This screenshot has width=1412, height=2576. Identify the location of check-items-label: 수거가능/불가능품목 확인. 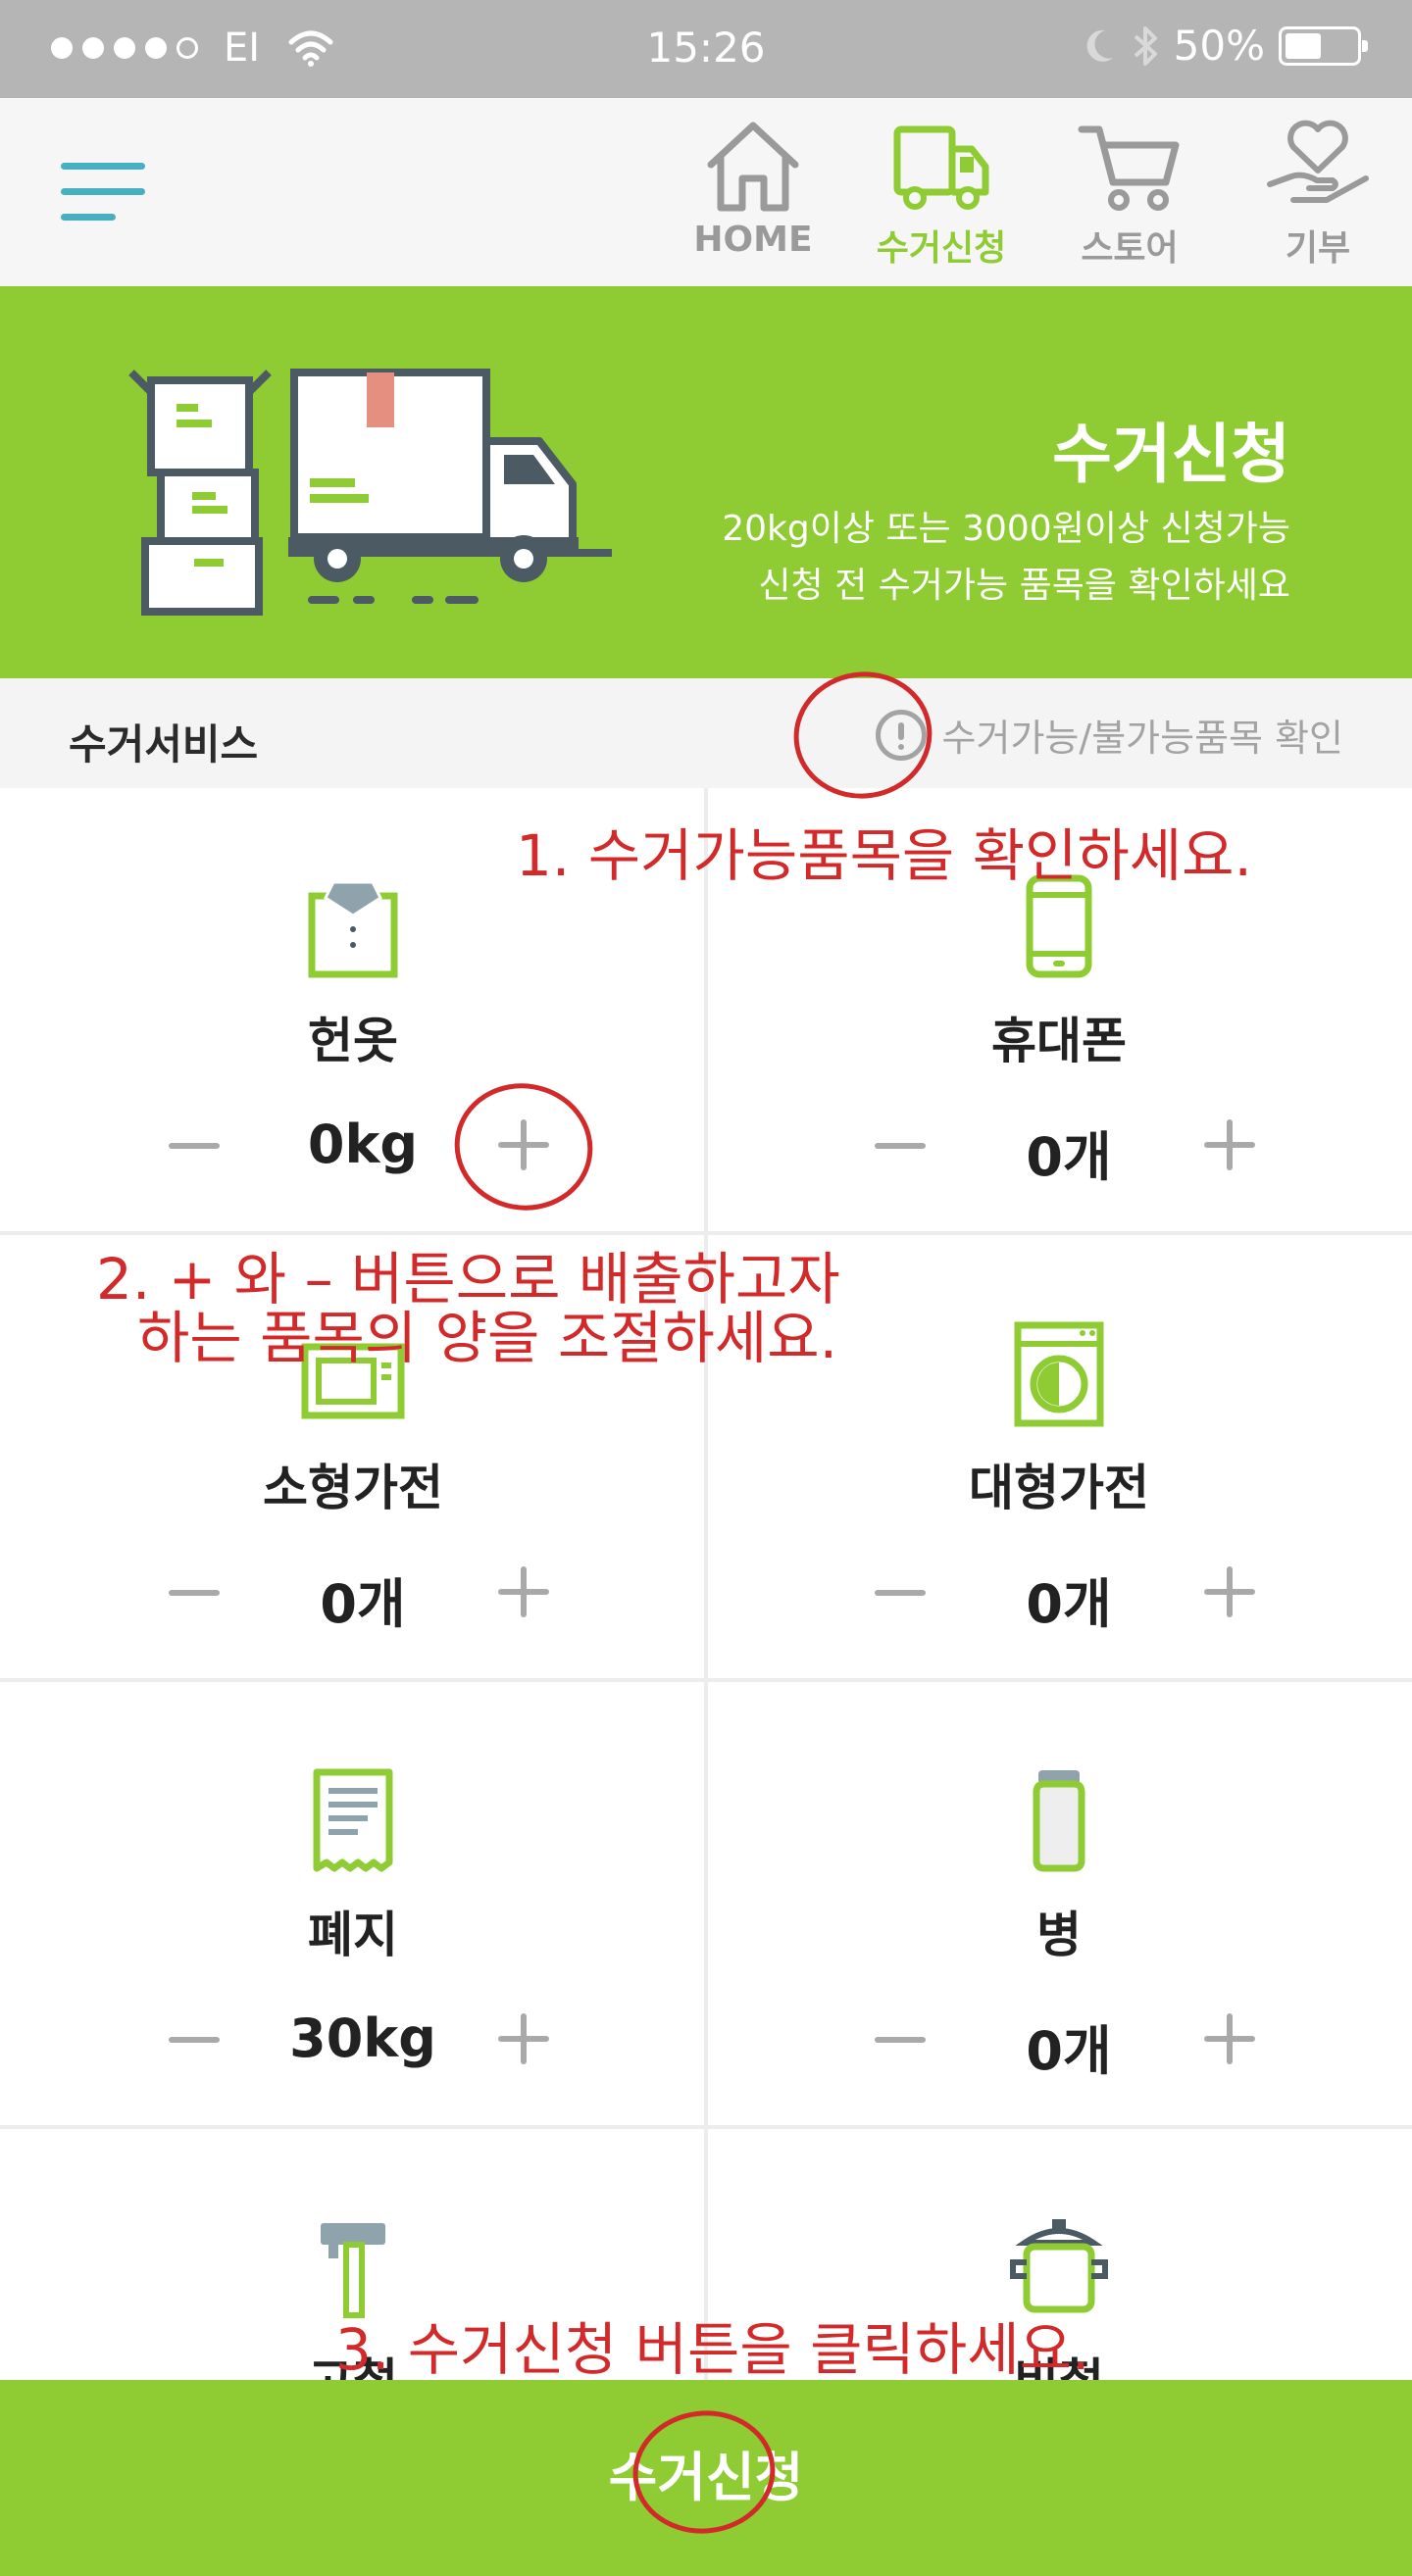
(1142, 738).